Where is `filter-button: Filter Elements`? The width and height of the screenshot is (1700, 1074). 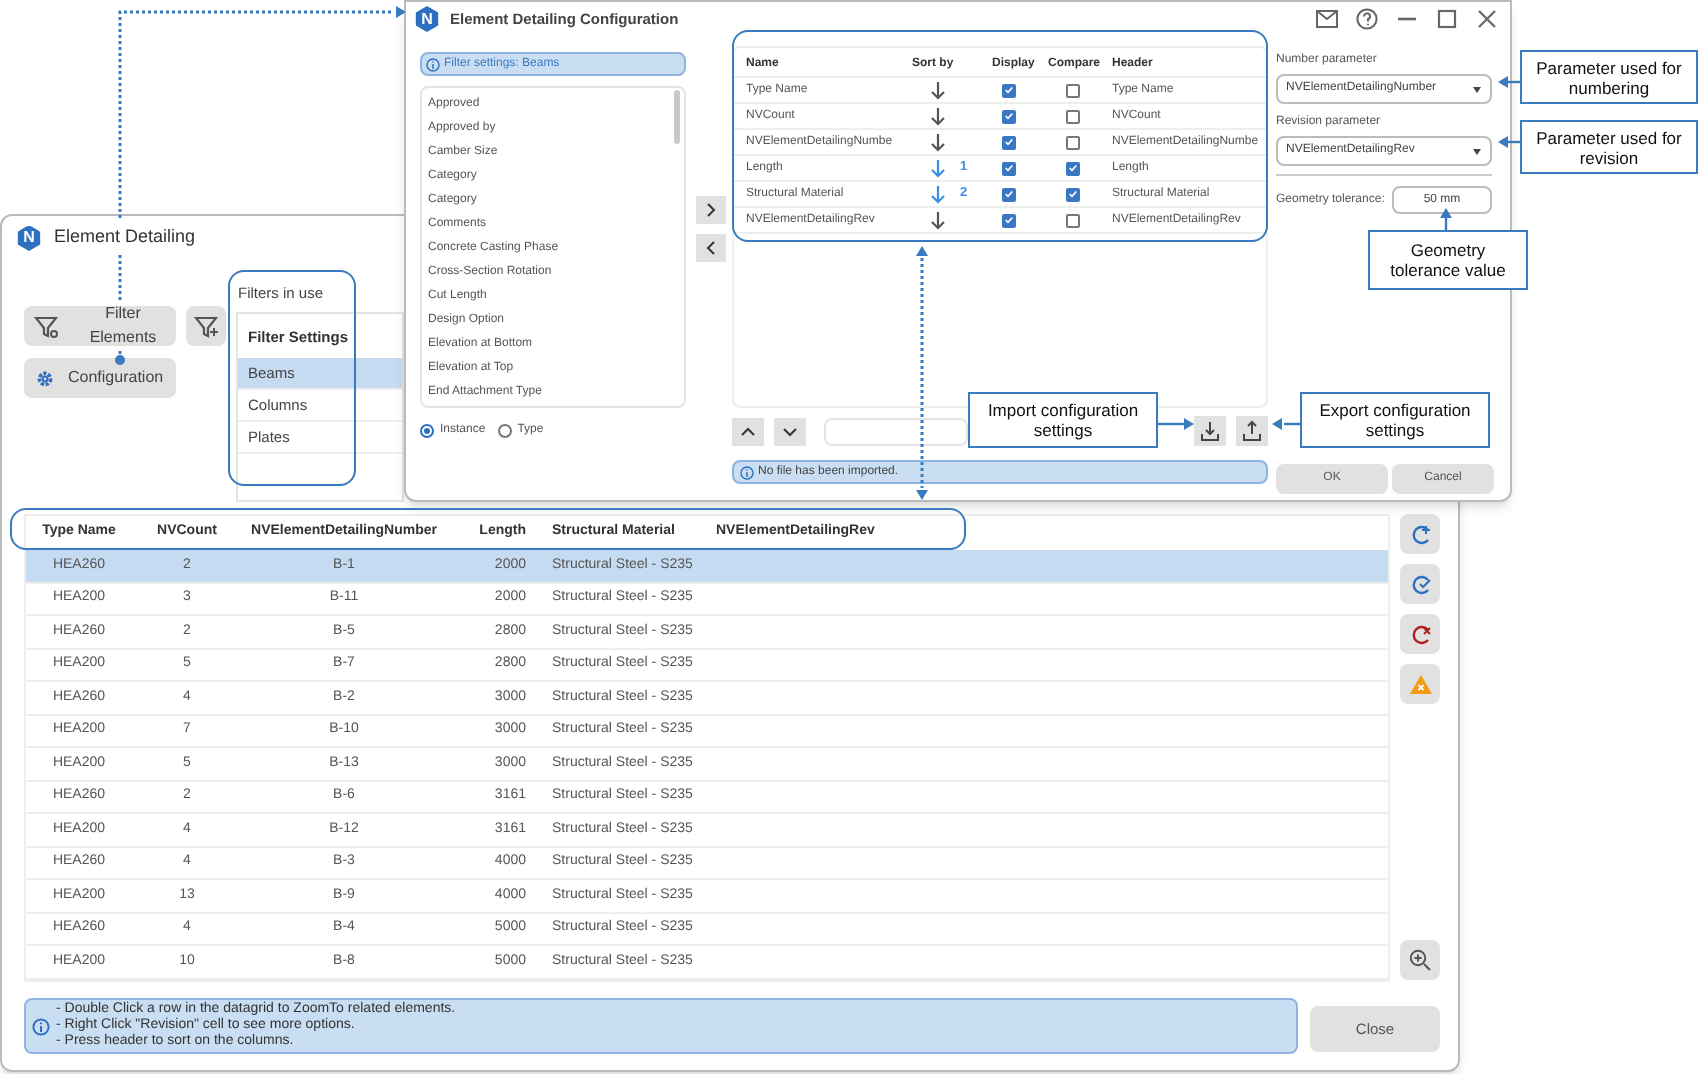
filter-button: Filter Elements is located at coordinates (100, 326).